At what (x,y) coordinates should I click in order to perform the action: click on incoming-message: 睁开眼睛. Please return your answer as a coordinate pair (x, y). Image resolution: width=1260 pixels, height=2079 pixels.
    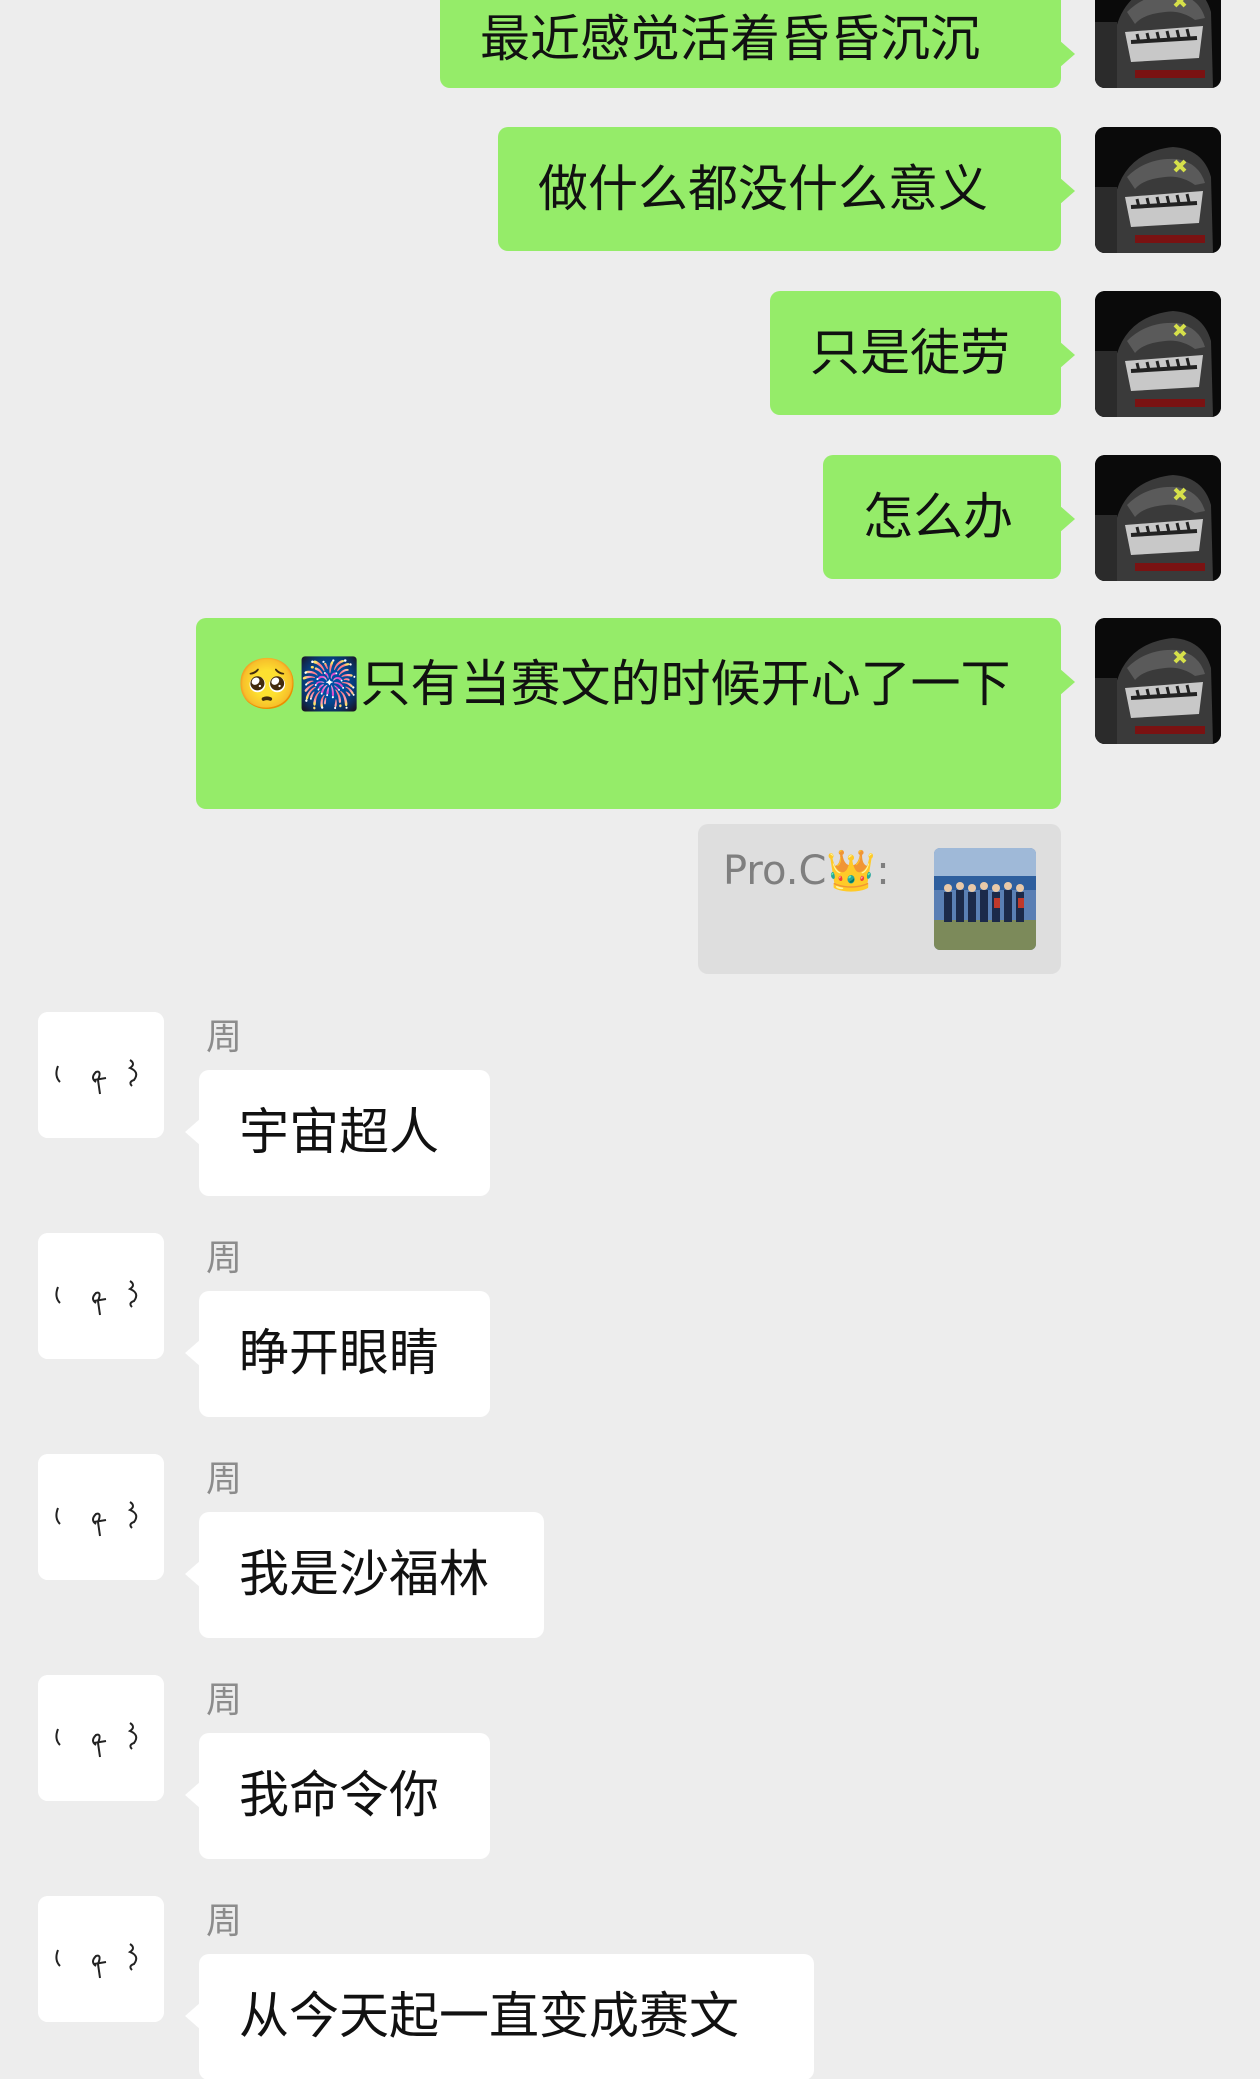
    Looking at the image, I should click on (337, 1354).